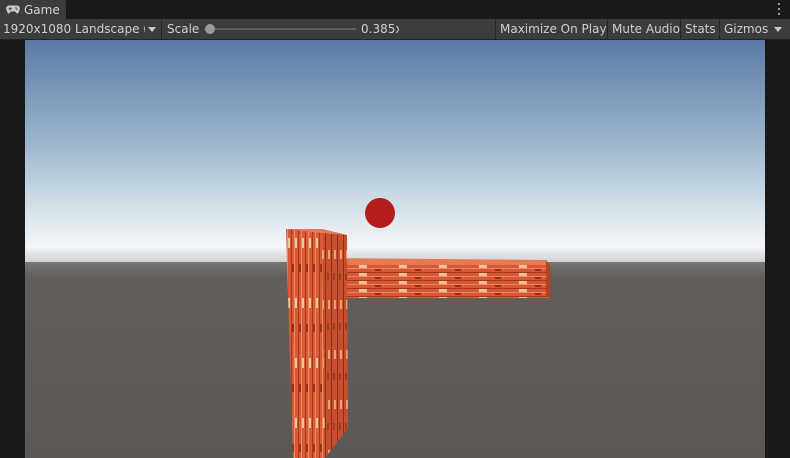 This screenshot has height=458, width=790. What do you see at coordinates (395, 9) in the screenshot?
I see `tab-bar: Game` at bounding box center [395, 9].